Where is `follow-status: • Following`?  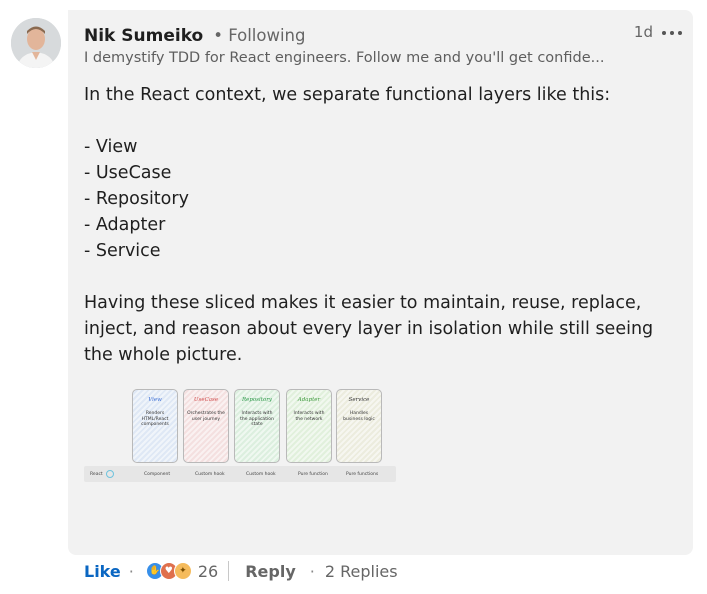
follow-status: • Following is located at coordinates (259, 35).